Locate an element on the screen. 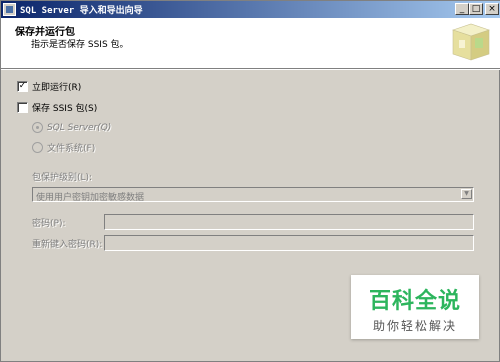 This screenshot has width=500, height=362. run-immediately-checkbox: ✓ is located at coordinates (22, 86).